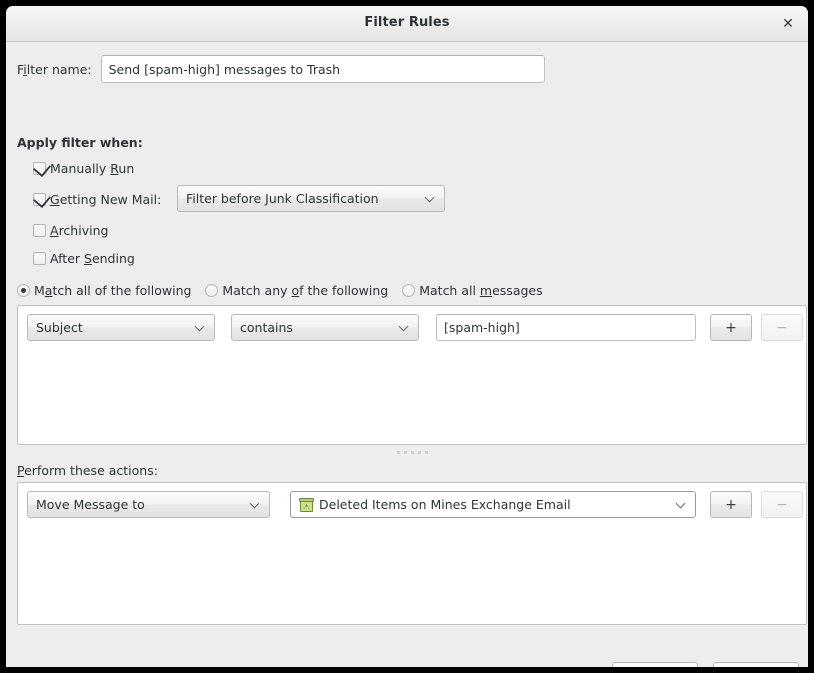 The width and height of the screenshot is (814, 673). What do you see at coordinates (39, 230) in the screenshot?
I see `archiving-checkbox` at bounding box center [39, 230].